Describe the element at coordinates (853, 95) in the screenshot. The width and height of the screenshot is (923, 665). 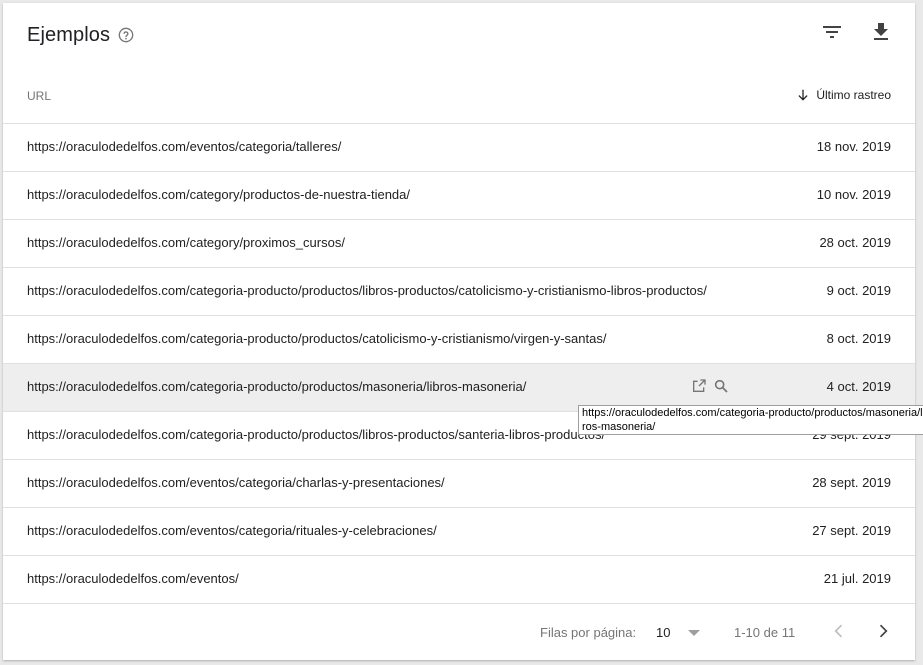
I see `column-header-last-crawl-label: Último rastreo` at that location.